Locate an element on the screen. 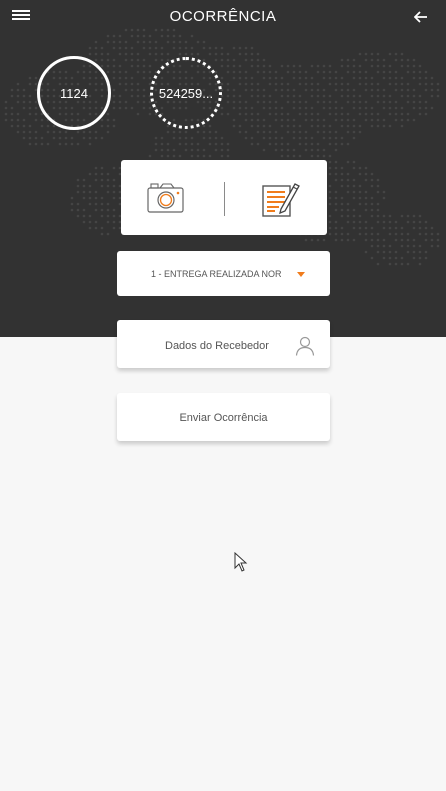 Image resolution: width=446 pixels, height=791 pixels. stat-first-value: 1124 is located at coordinates (74, 93).